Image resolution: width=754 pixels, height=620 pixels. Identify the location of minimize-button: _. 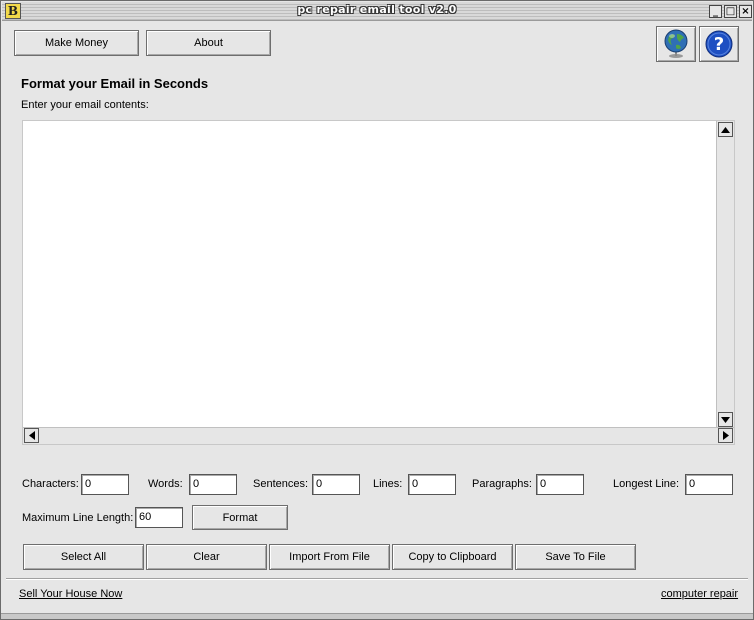
(715, 11).